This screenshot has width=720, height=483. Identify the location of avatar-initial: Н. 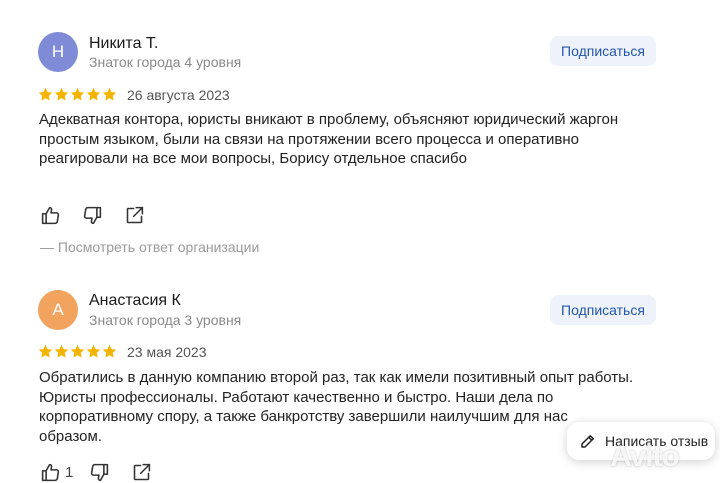
(58, 51).